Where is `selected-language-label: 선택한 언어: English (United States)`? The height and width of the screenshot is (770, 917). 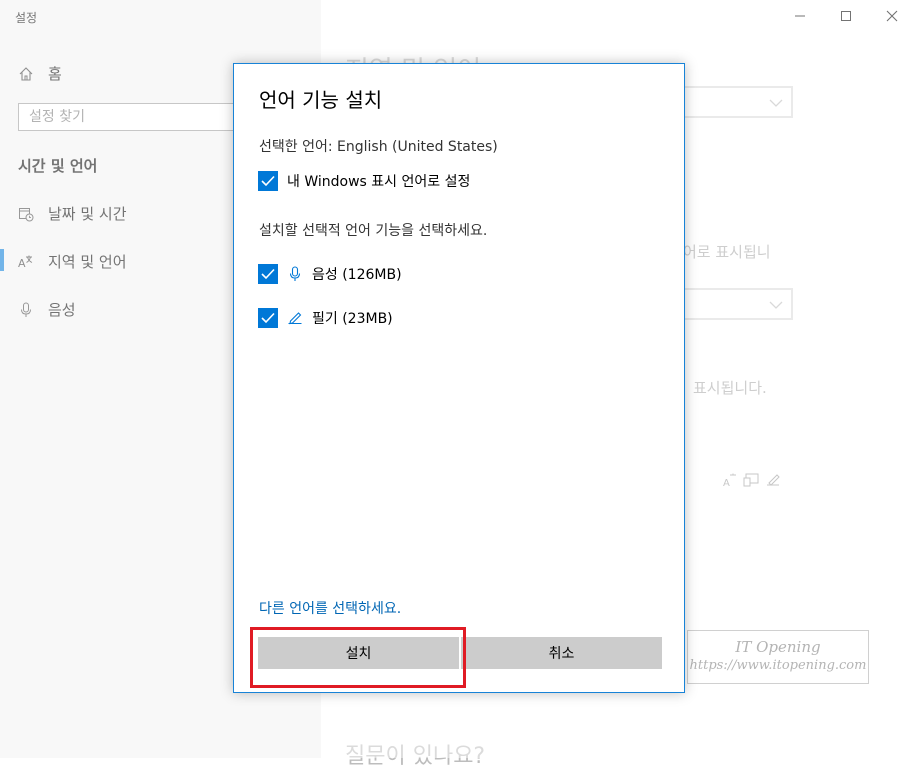
selected-language-label: 선택한 언어: English (United States) is located at coordinates (378, 147).